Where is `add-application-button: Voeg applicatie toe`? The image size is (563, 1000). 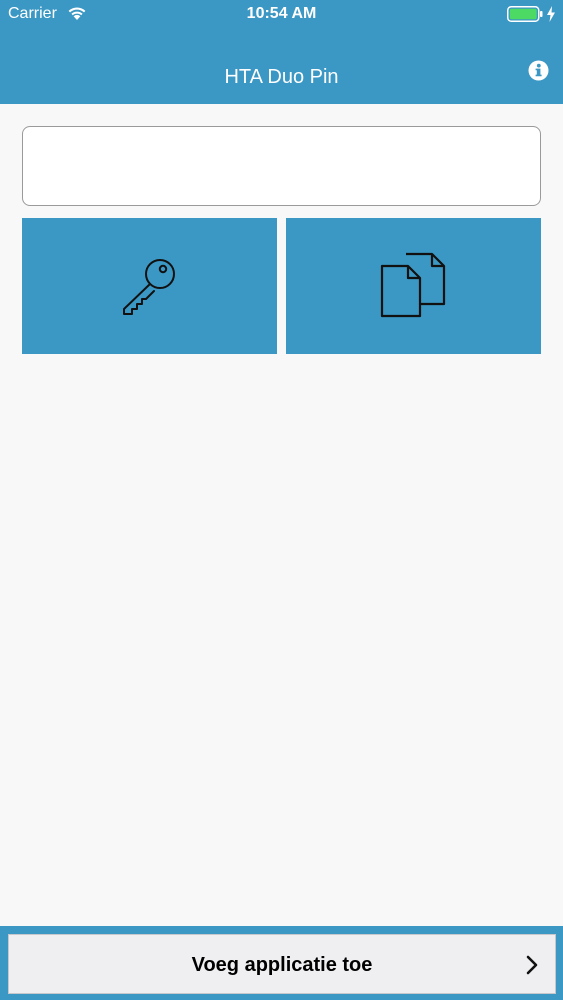 add-application-button: Voeg applicatie toe is located at coordinates (282, 964).